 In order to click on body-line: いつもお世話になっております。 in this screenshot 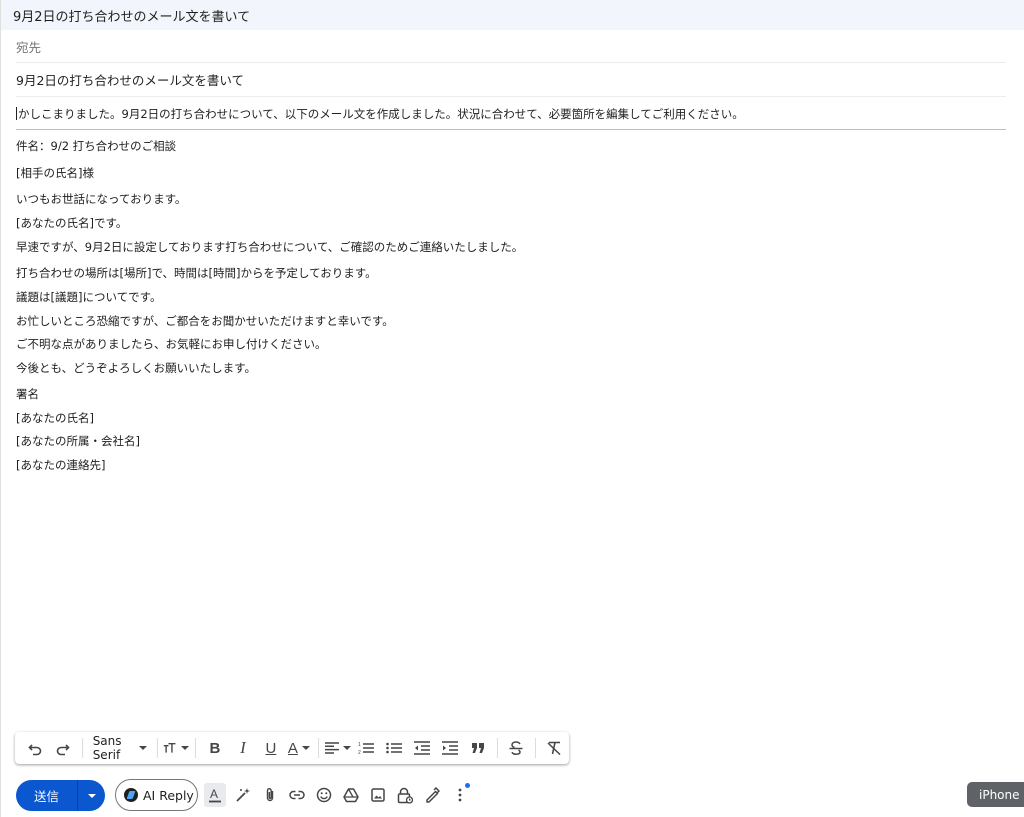, I will do `click(101, 199)`.